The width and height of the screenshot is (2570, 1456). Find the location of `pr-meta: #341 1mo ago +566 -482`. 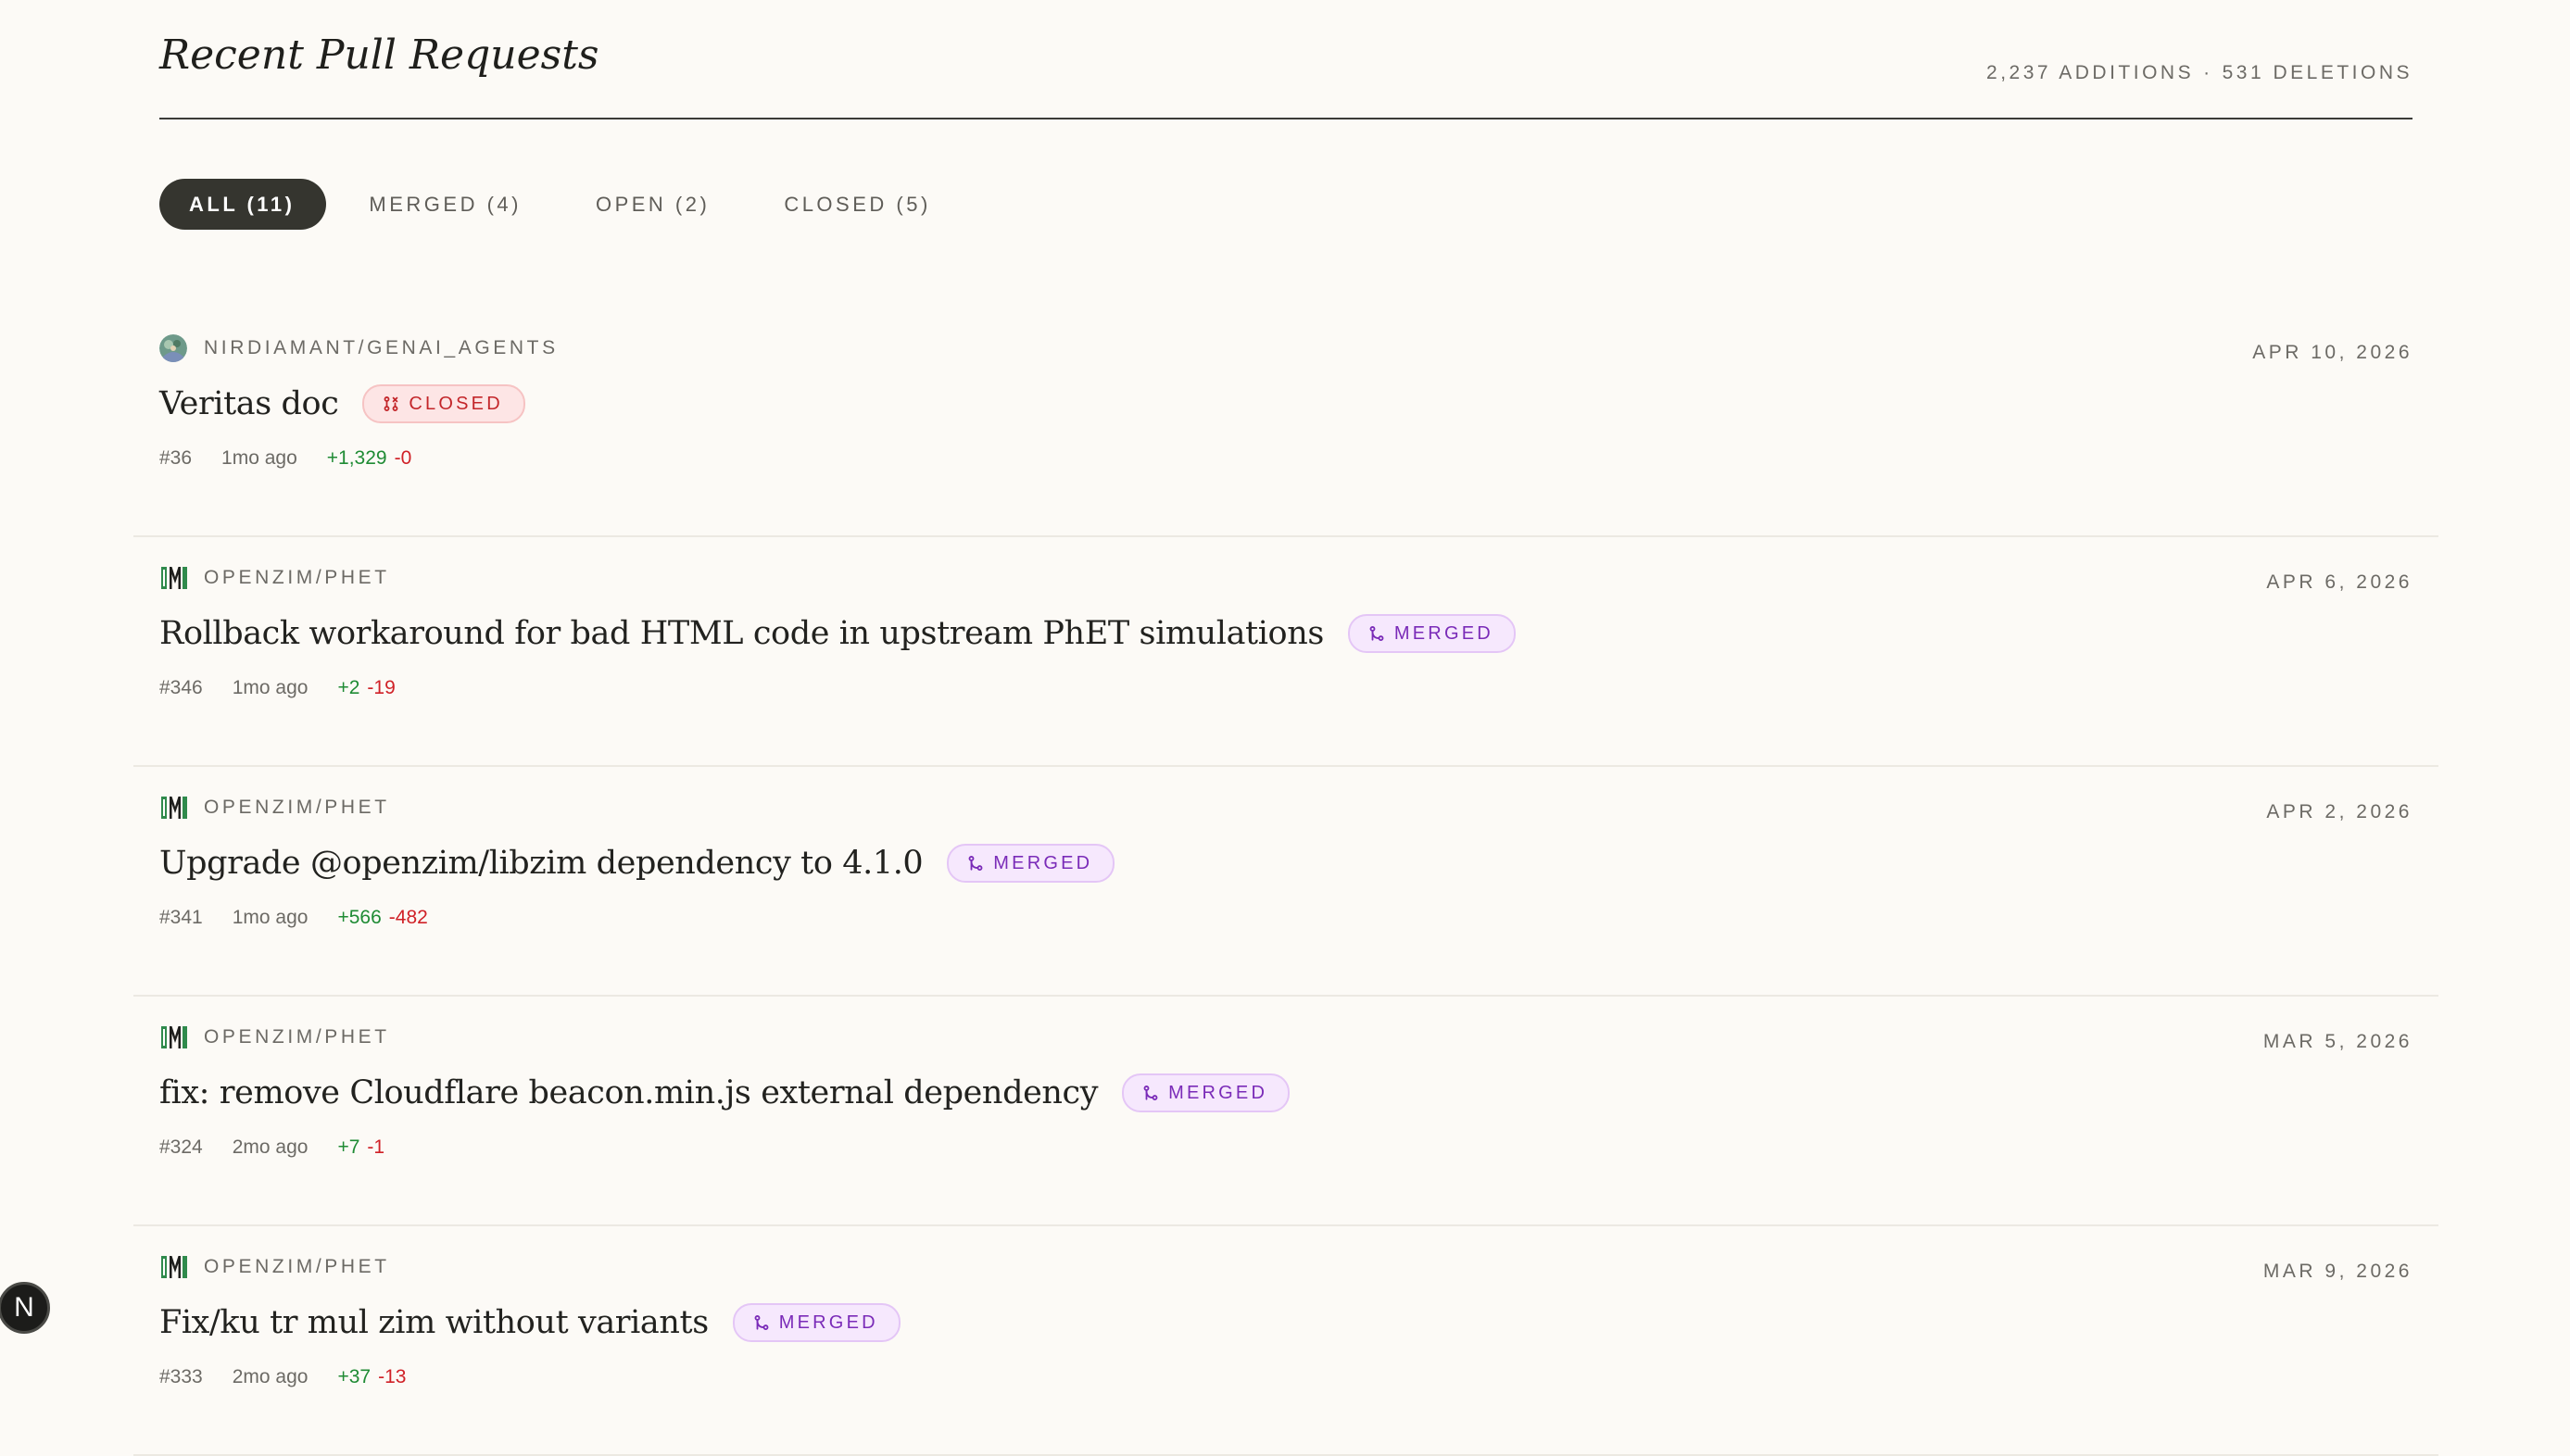

pr-meta: #341 1mo ago +566 -482 is located at coordinates (293, 918).